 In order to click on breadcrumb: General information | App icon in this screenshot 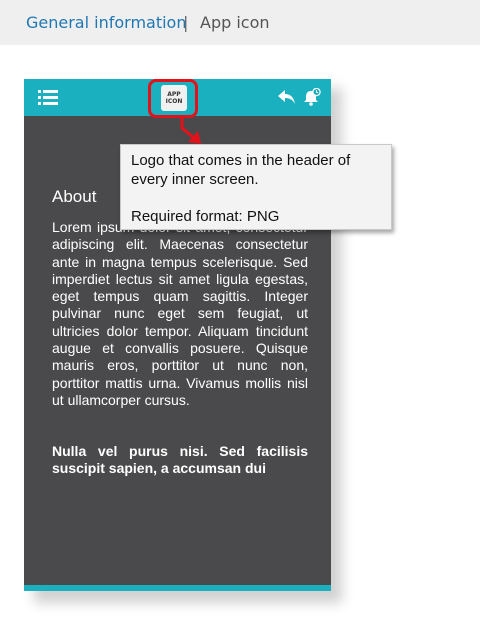, I will do `click(240, 22)`.